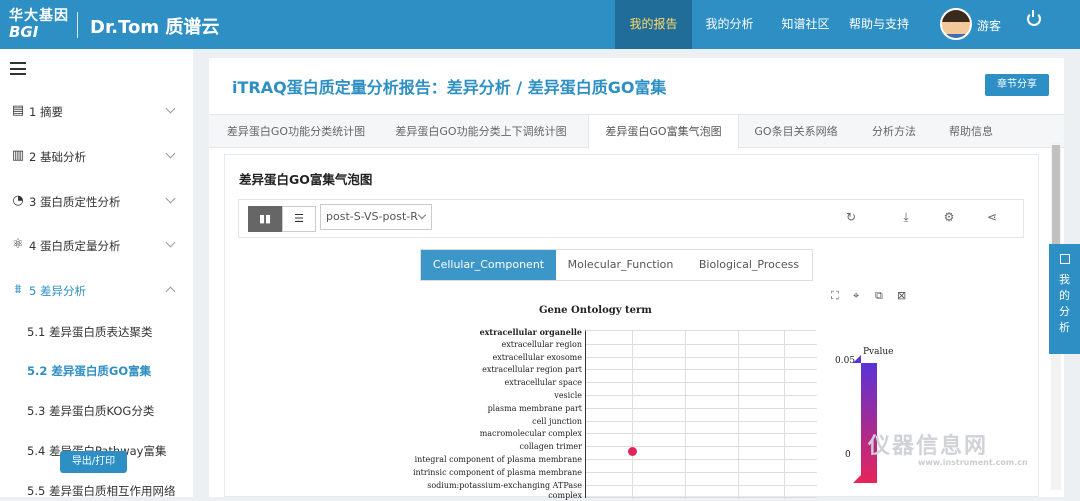  I want to click on tab-go-updown: 差异蛋白GO功能分类上下调统计图, so click(481, 131).